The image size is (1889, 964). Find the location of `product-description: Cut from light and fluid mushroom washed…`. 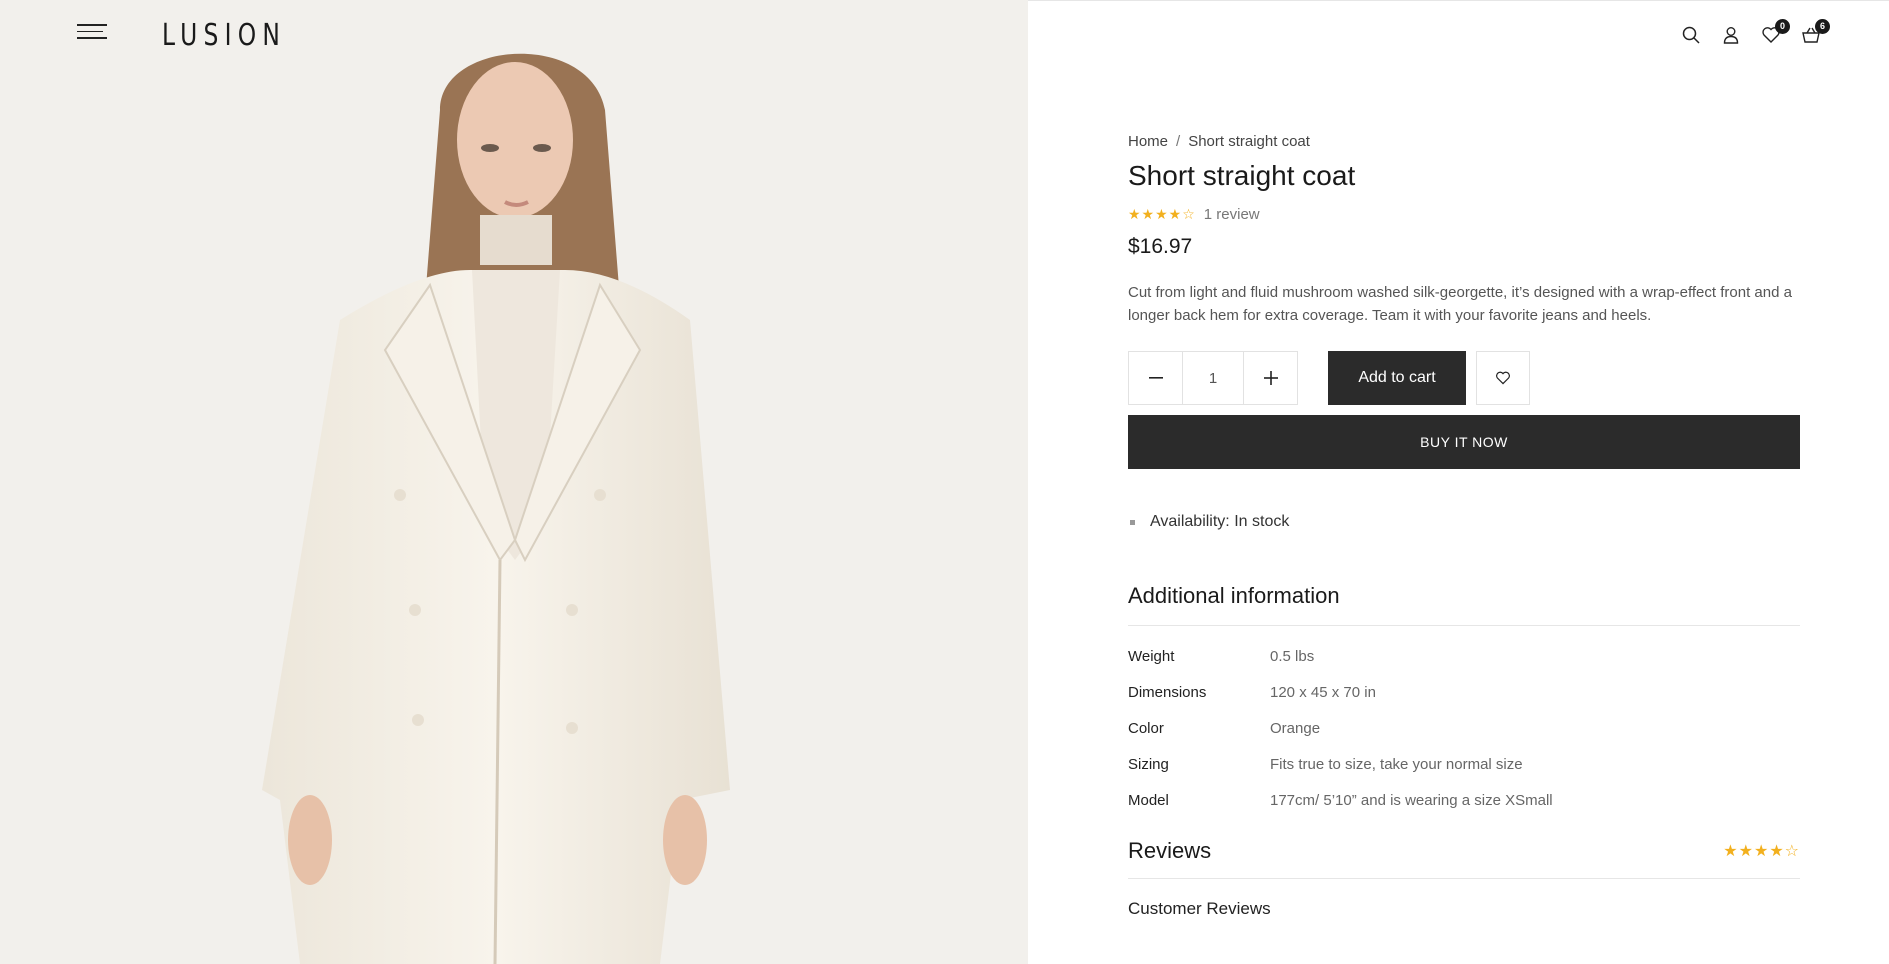

product-description: Cut from light and fluid mushroom washed… is located at coordinates (1460, 304).